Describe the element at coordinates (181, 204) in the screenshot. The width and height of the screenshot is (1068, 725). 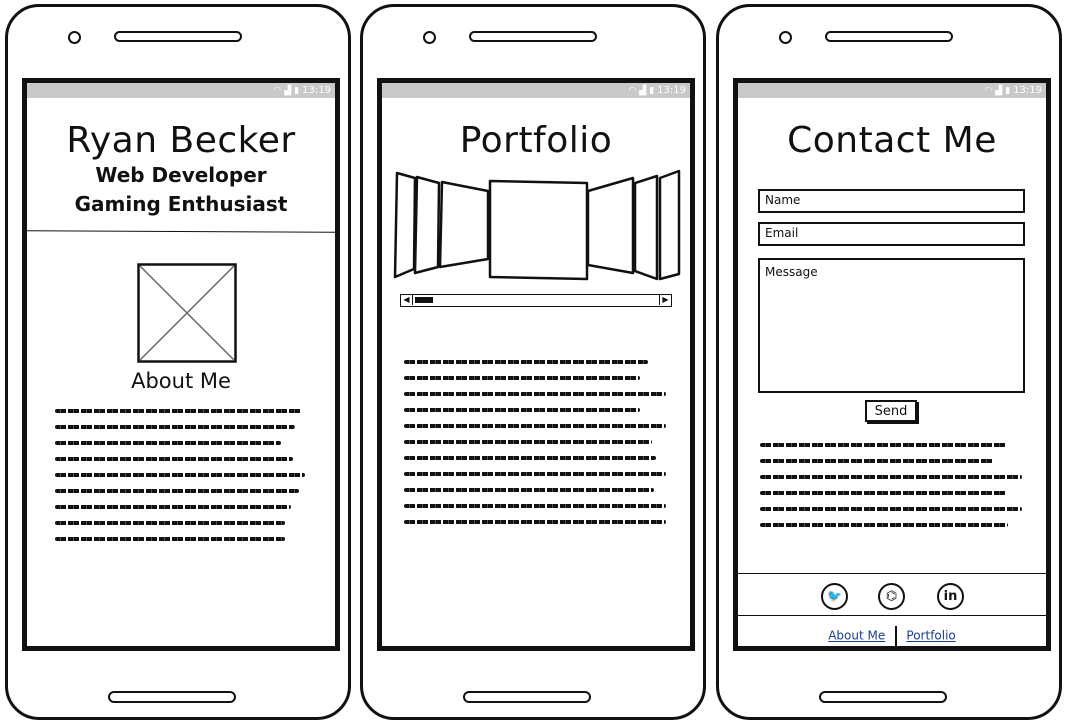
I see `tagline-secondary: Gaming Enthusiast` at that location.